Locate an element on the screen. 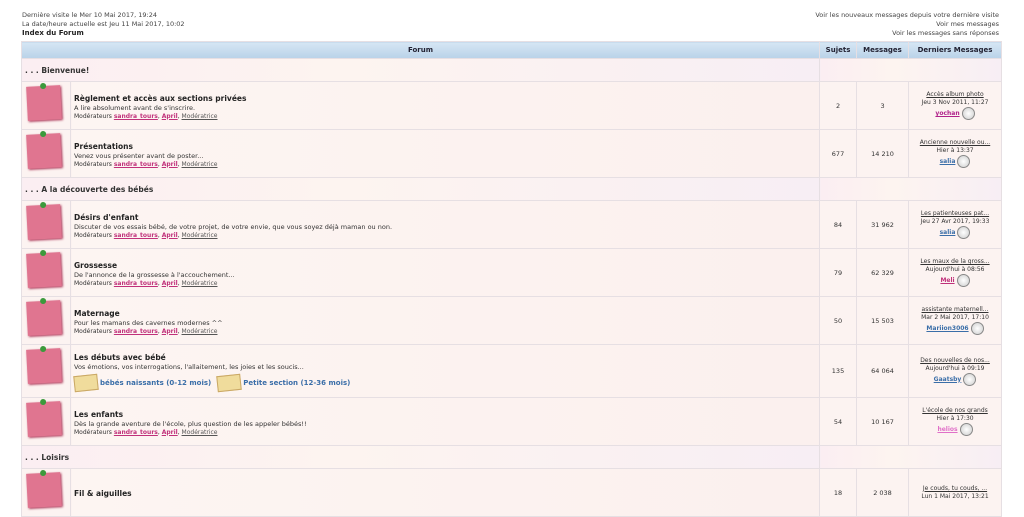 This screenshot has height=517, width=1024. last-post-date: Hier à 17:30 is located at coordinates (955, 418).